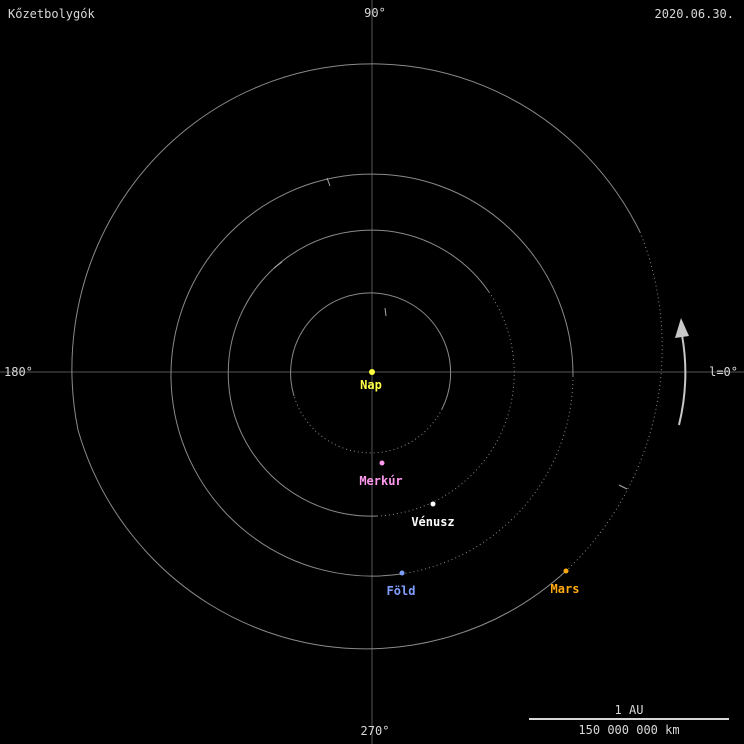  Describe the element at coordinates (629, 720) in the screenshot. I see `scale-bar: 1 AU 150 000 000 km` at that location.